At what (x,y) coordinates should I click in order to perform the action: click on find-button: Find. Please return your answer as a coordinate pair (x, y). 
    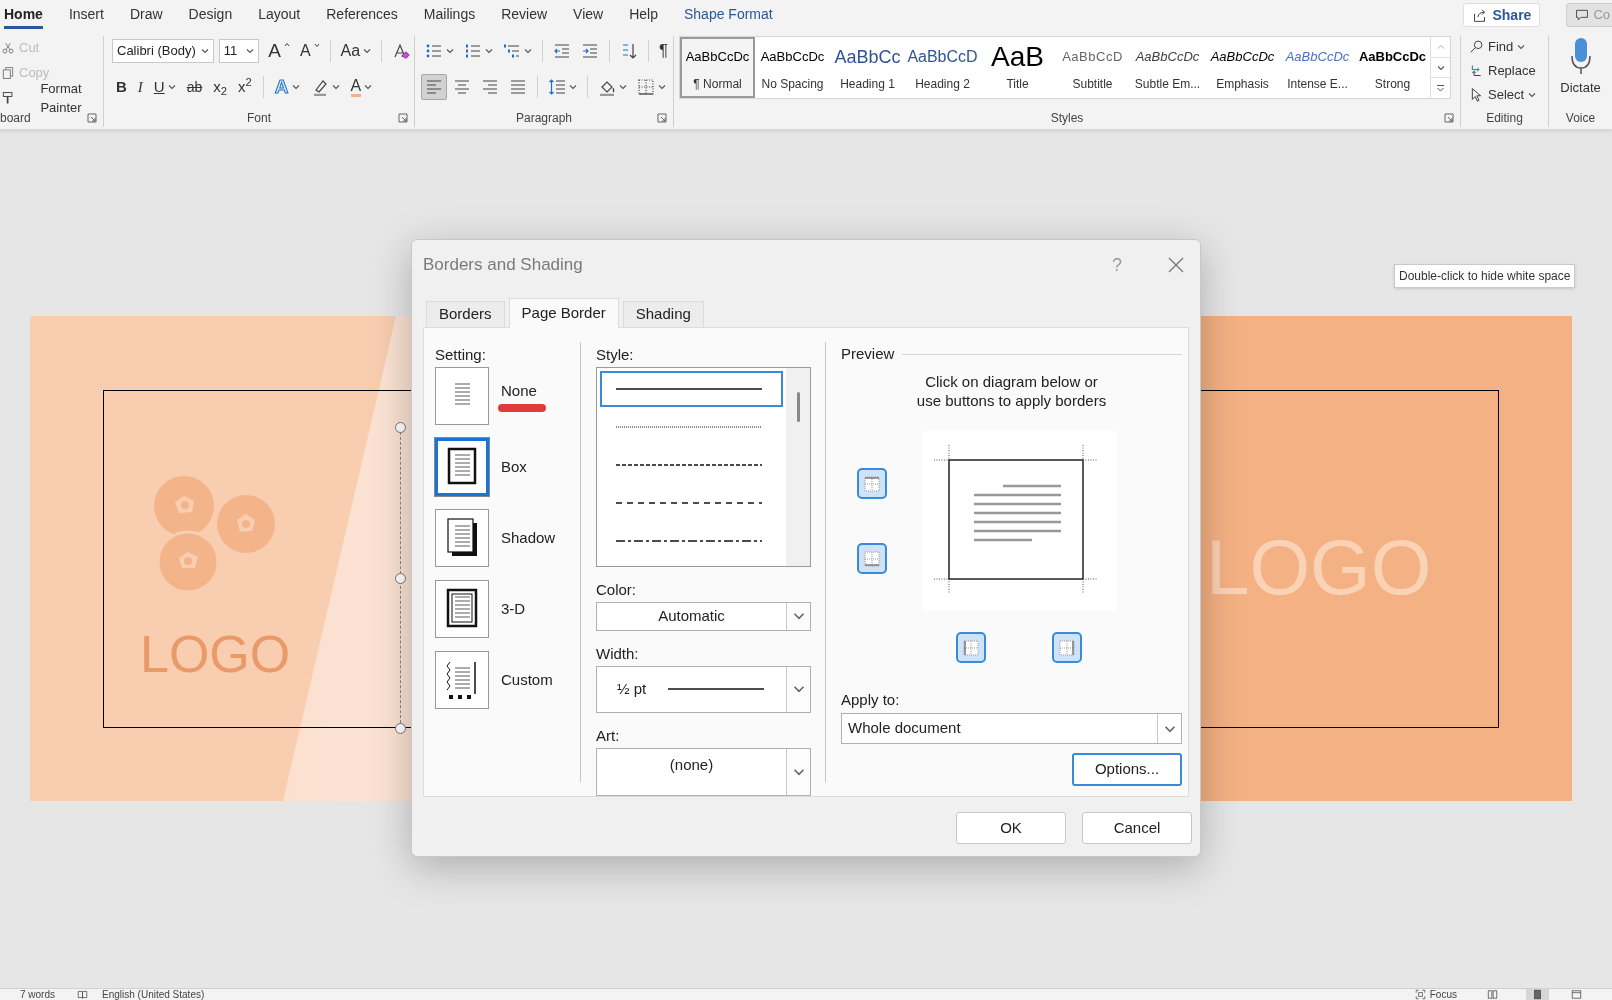
    Looking at the image, I should click on (1508, 46).